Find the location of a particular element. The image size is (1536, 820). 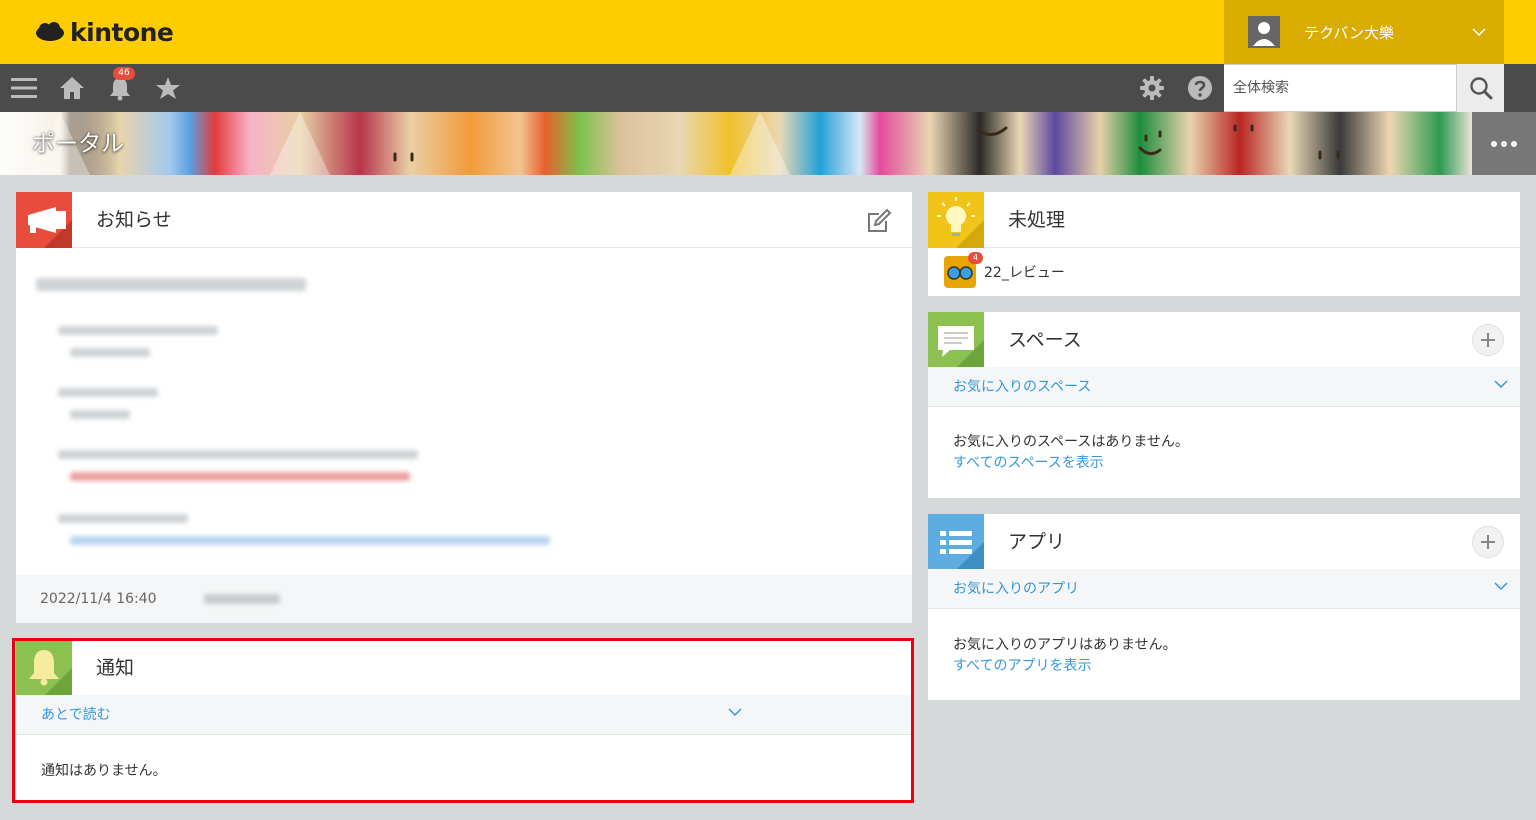

help-icon is located at coordinates (1200, 88).